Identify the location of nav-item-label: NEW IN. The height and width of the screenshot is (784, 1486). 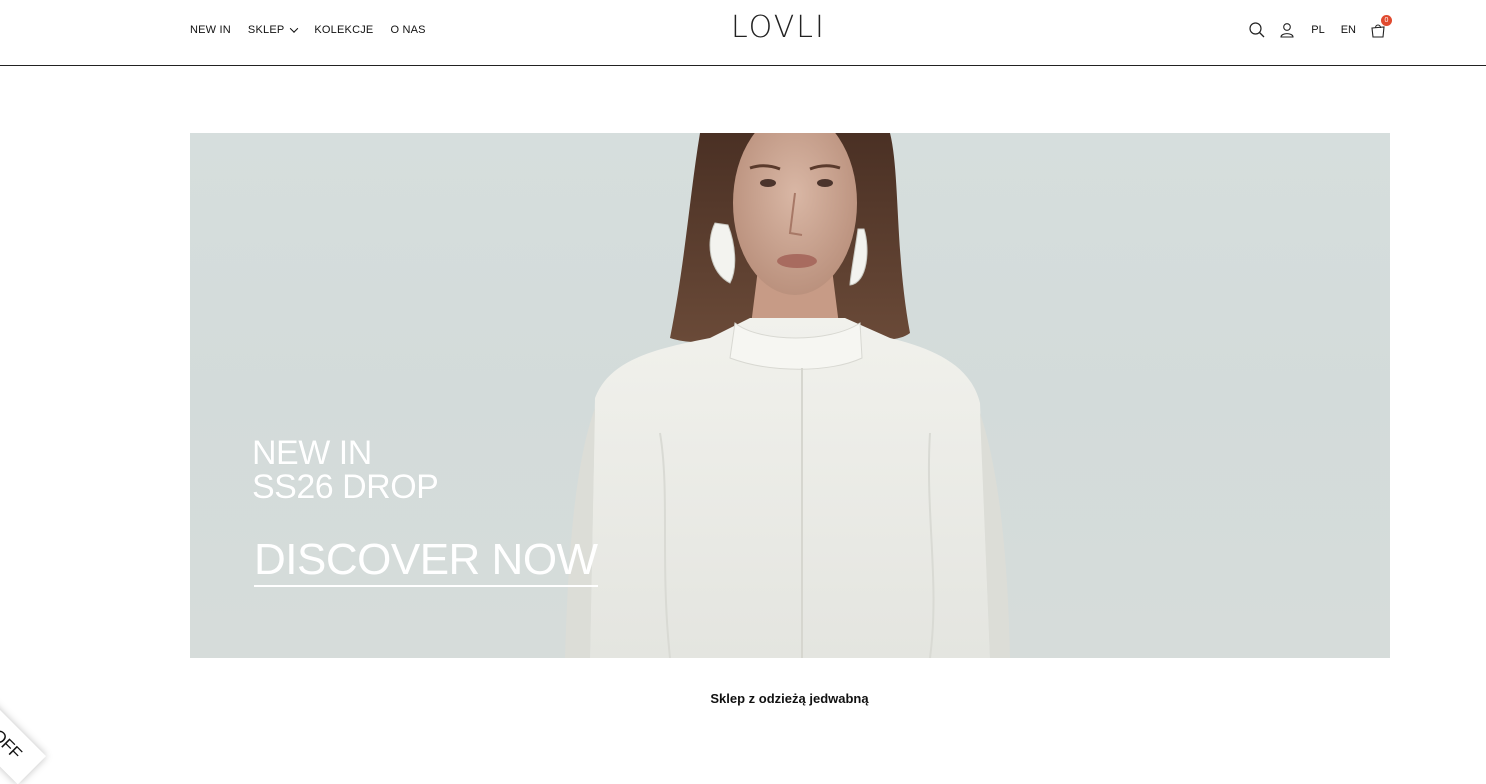
(210, 30).